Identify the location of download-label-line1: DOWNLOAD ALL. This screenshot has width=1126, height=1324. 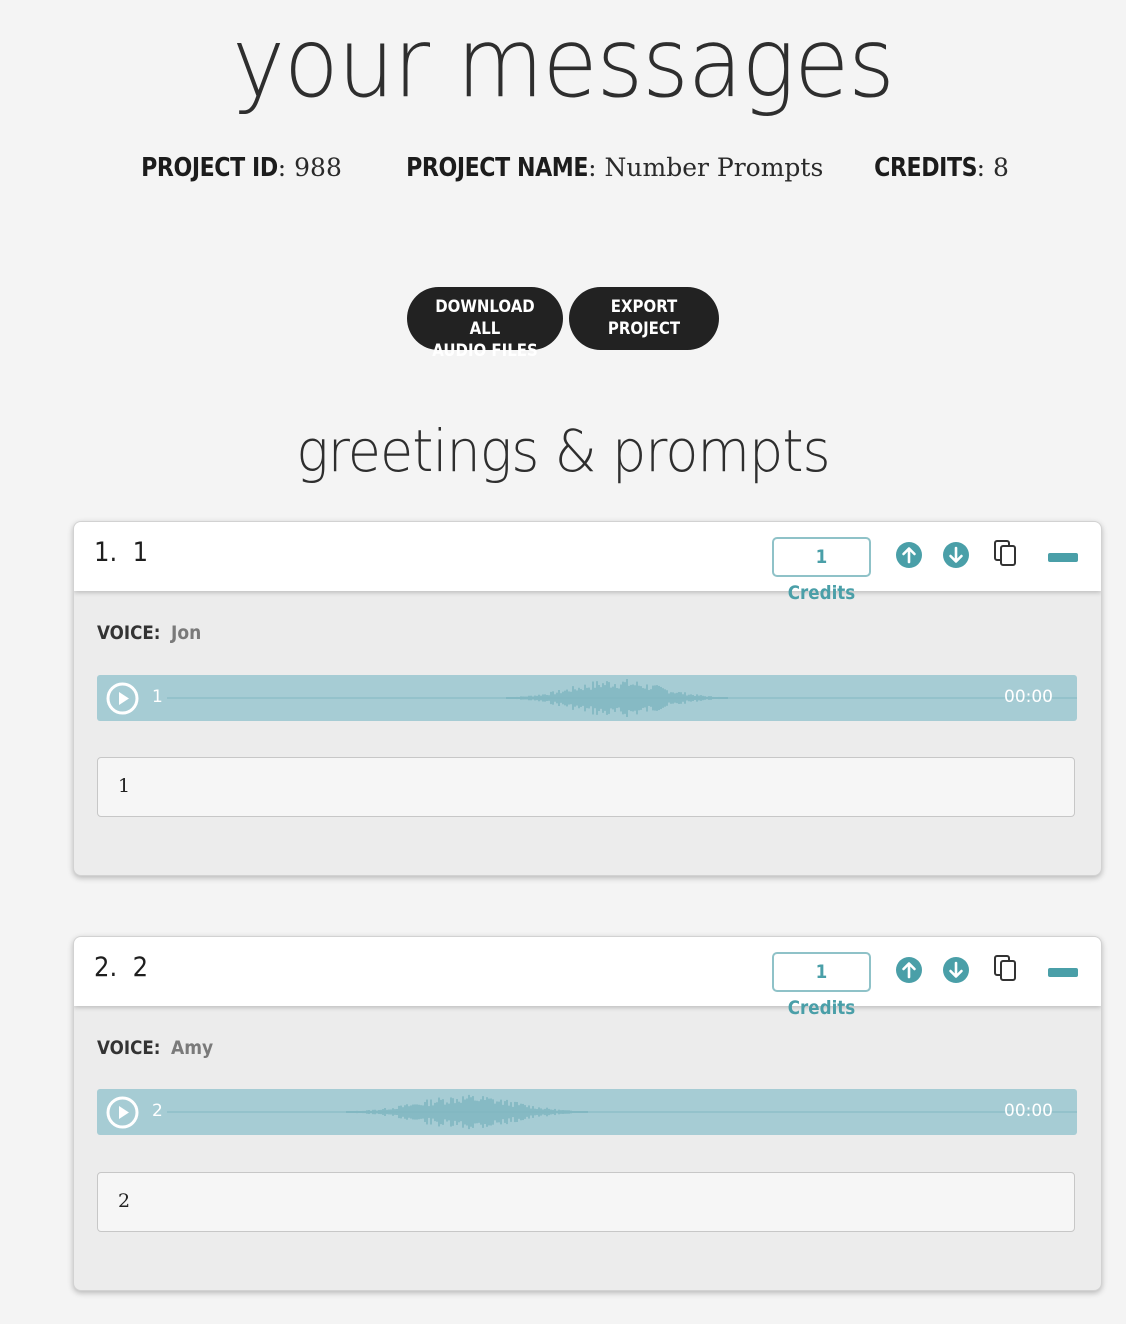
(485, 318).